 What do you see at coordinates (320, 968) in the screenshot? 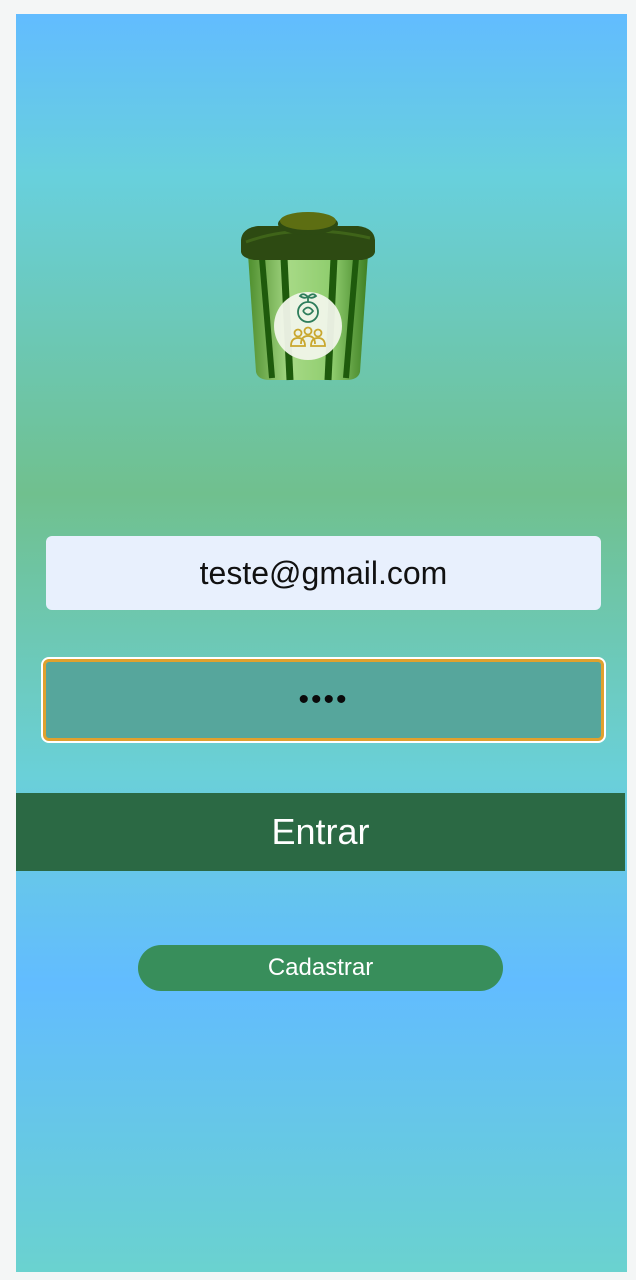
I see `register-button: Cadastrar` at bounding box center [320, 968].